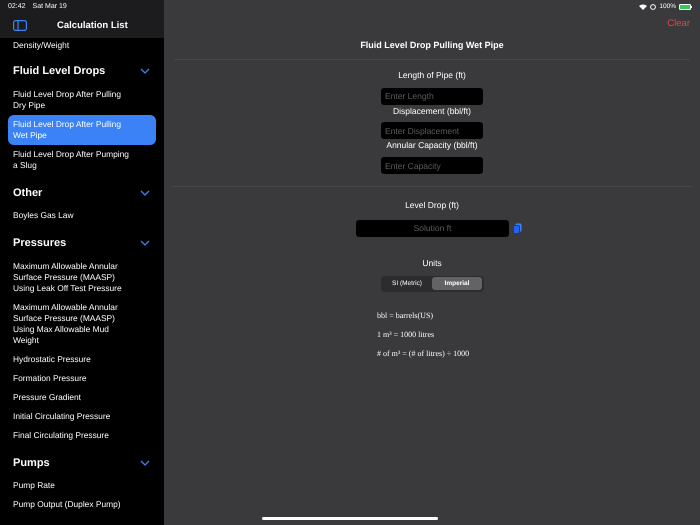 The width and height of the screenshot is (700, 525). I want to click on input-field: Enter Displacement, so click(432, 131).